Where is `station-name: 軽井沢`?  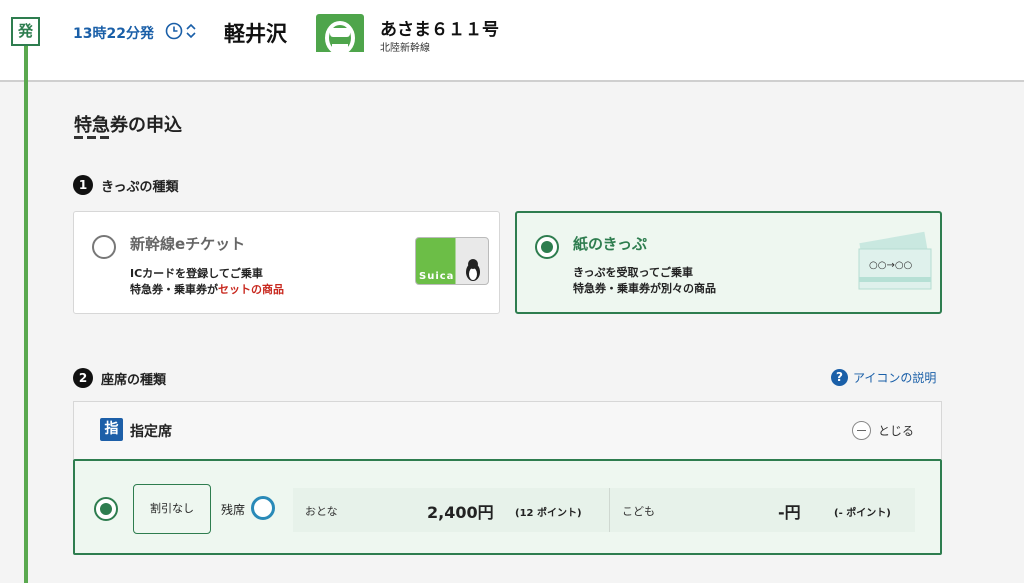 station-name: 軽井沢 is located at coordinates (255, 34).